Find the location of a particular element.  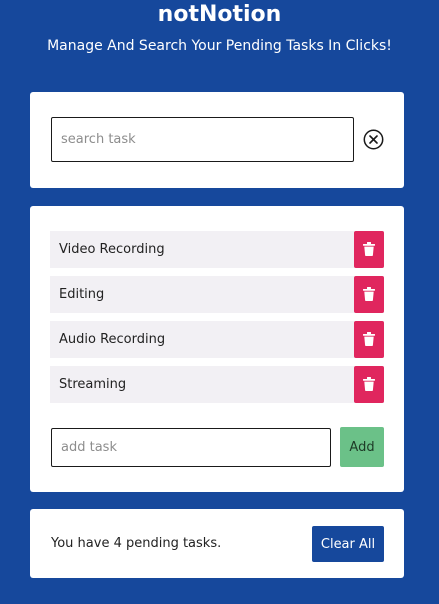

add-task-input is located at coordinates (191, 447).